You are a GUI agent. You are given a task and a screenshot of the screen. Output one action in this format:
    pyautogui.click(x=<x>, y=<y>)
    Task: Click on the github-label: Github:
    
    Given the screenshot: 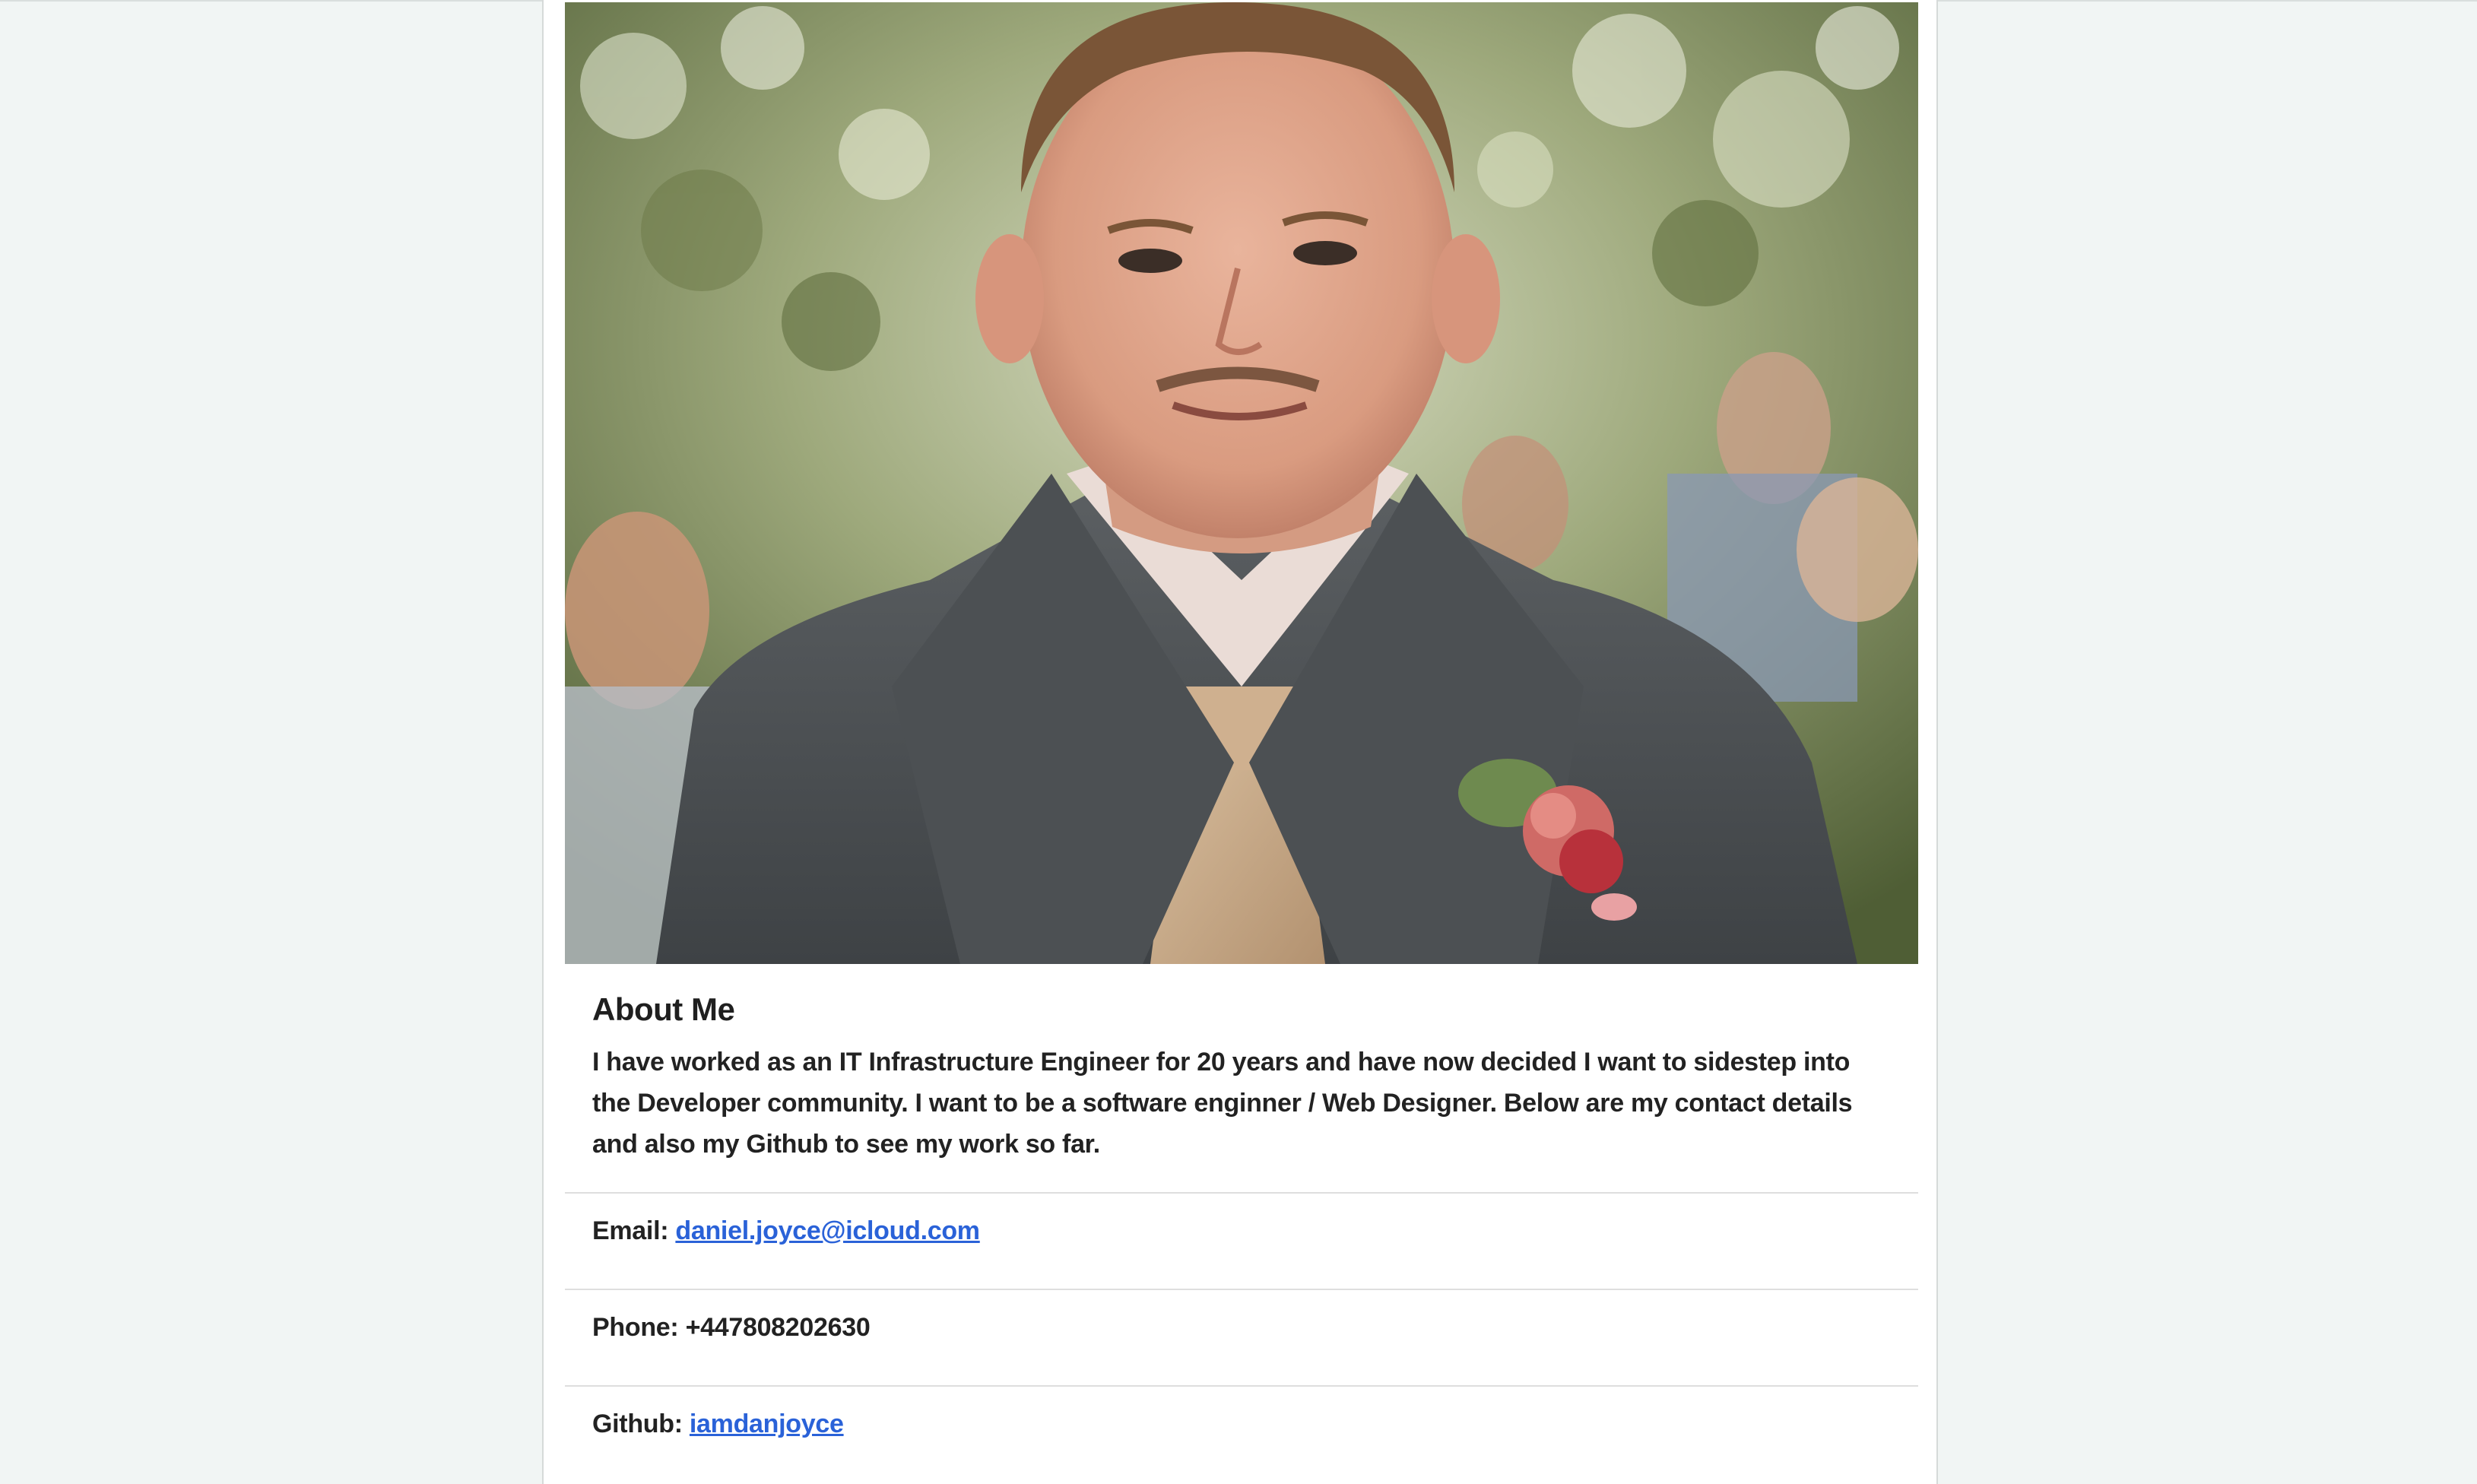 What is the action you would take?
    pyautogui.click(x=637, y=1423)
    